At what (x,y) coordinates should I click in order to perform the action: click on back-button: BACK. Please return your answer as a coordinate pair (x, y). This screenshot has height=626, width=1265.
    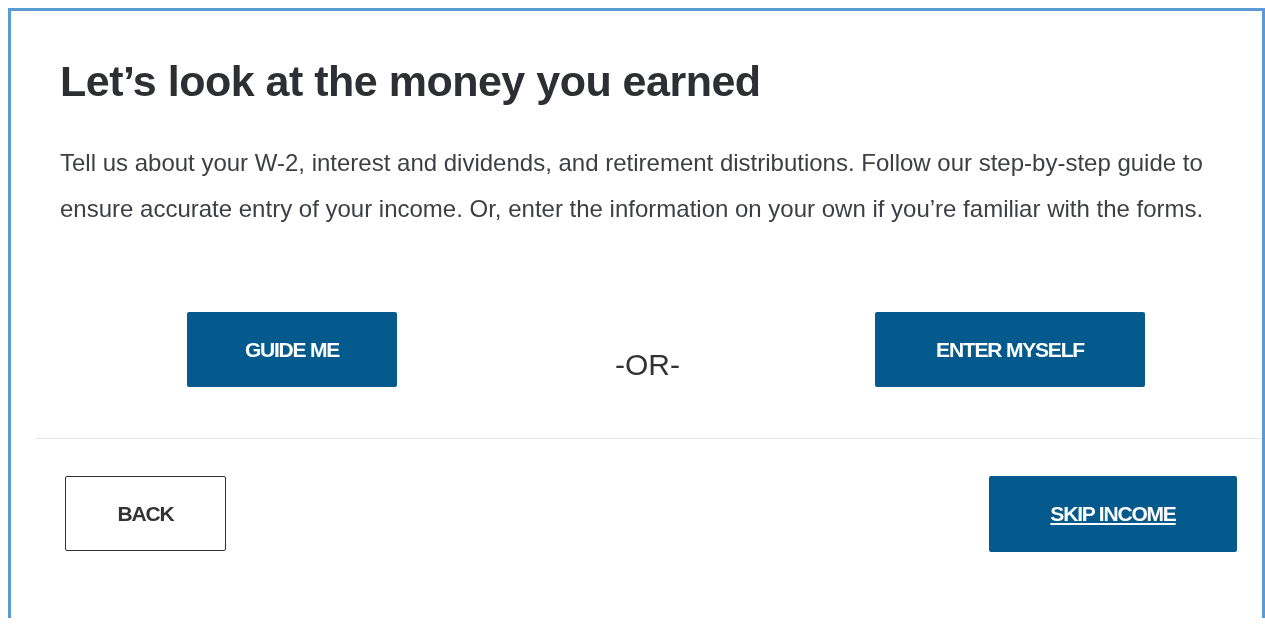
    Looking at the image, I should click on (145, 513).